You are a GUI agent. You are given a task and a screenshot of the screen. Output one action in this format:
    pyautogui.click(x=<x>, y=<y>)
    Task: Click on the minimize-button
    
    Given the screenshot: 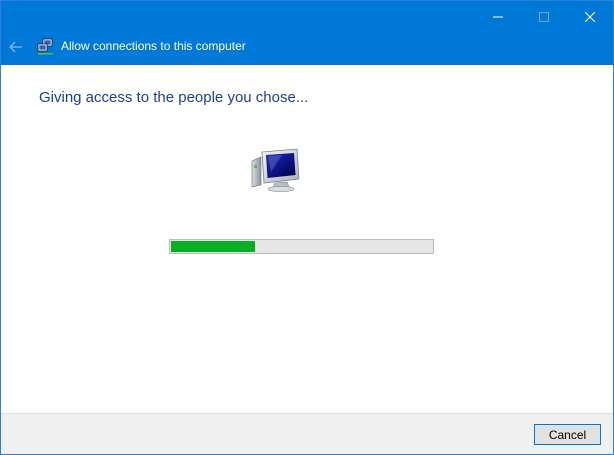 What is the action you would take?
    pyautogui.click(x=498, y=16)
    